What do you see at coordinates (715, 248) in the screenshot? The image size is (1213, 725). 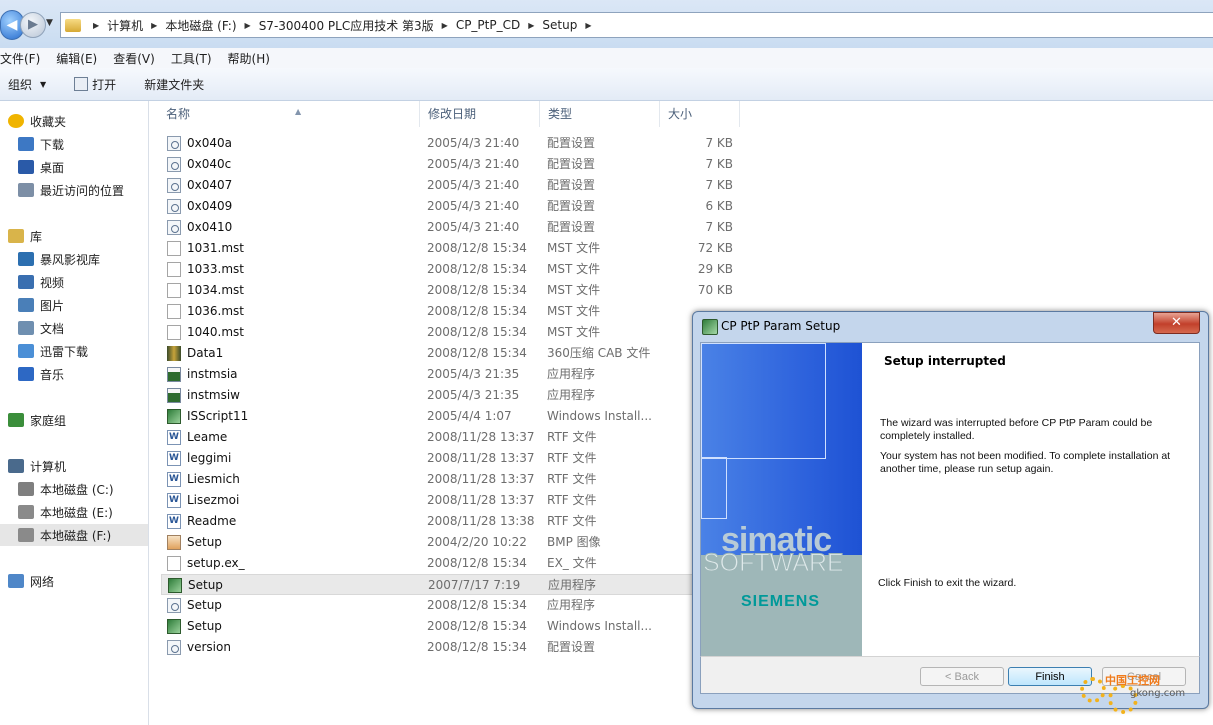 I see `file-size: 72 KB` at bounding box center [715, 248].